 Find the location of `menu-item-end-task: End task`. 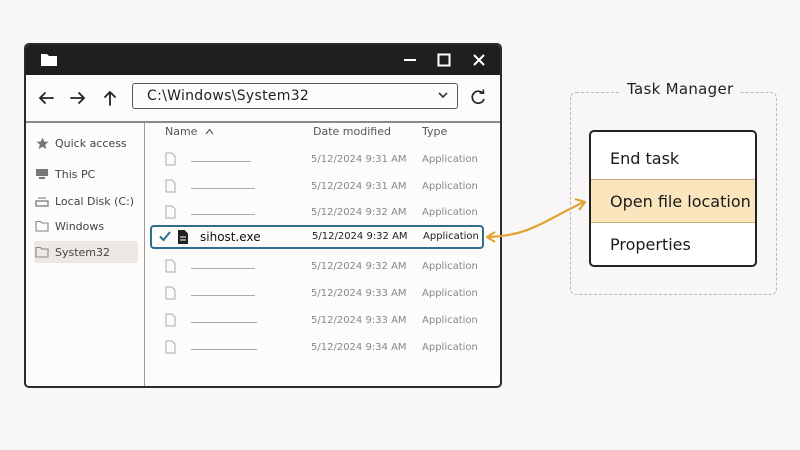

menu-item-end-task: End task is located at coordinates (673, 158).